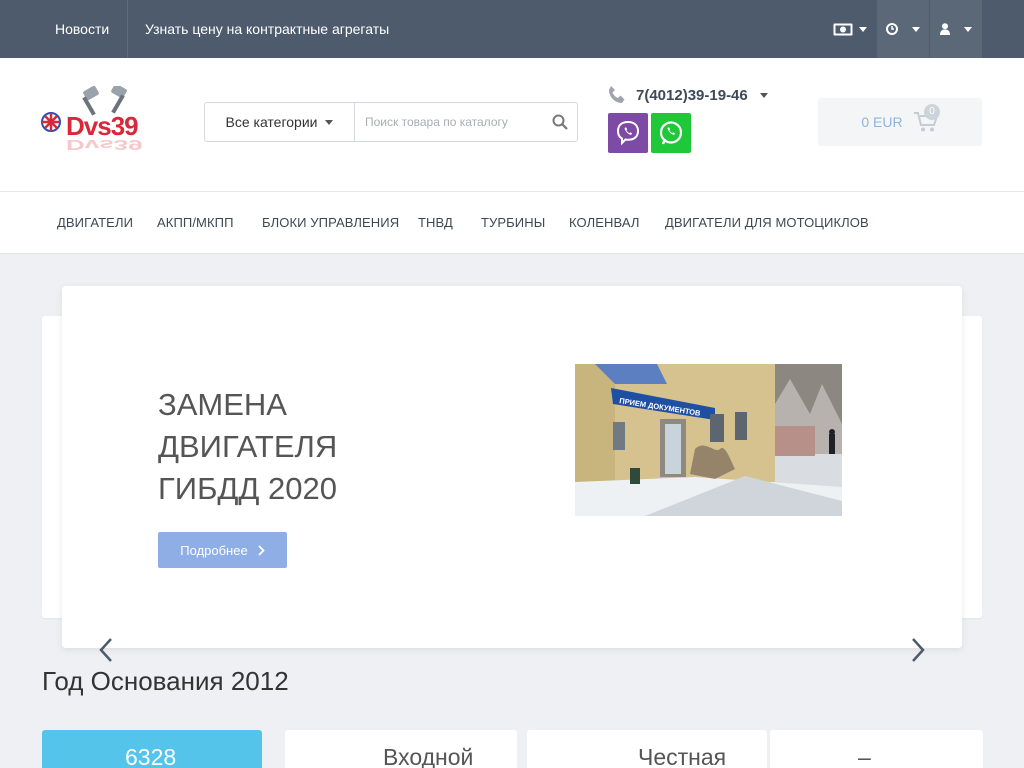 Image resolution: width=1024 pixels, height=768 pixels. Describe the element at coordinates (261, 550) in the screenshot. I see `chevron-right-icon` at that location.